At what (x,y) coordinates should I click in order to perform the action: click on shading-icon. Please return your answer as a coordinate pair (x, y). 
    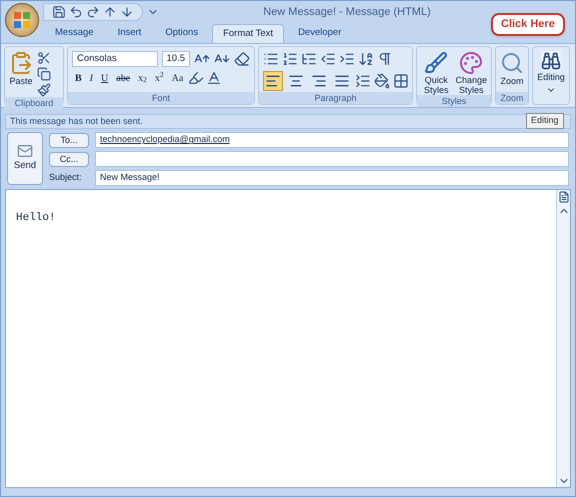
    Looking at the image, I should click on (382, 81).